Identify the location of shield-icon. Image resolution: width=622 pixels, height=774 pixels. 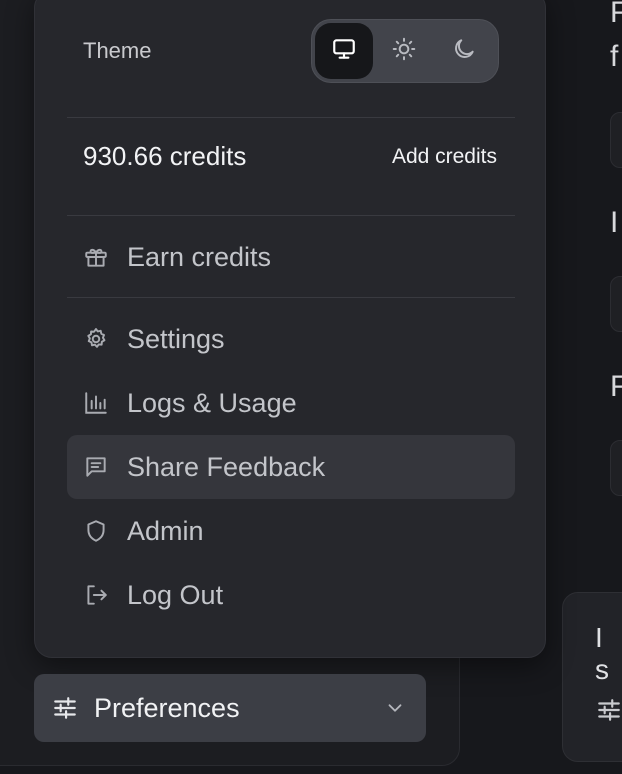
(96, 531).